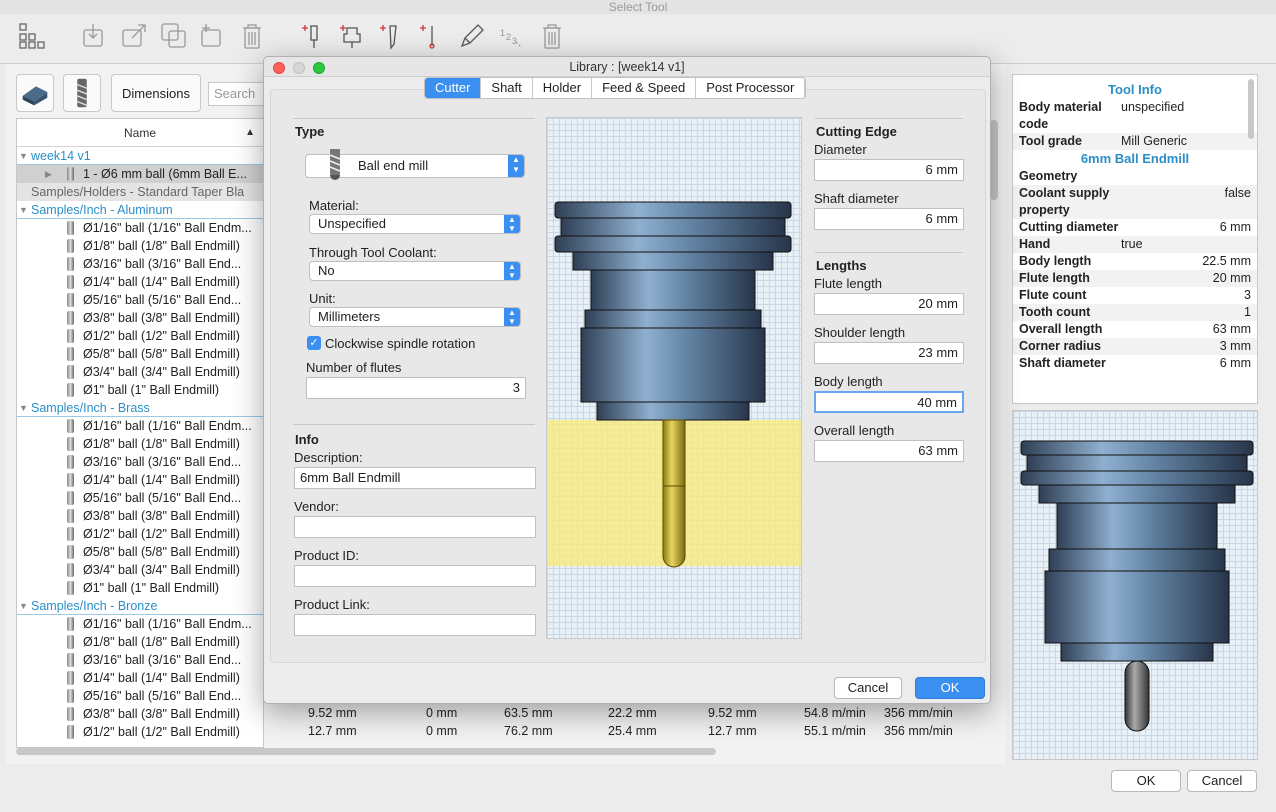 The image size is (1276, 812). What do you see at coordinates (319, 68) in the screenshot?
I see `zoom-window-button` at bounding box center [319, 68].